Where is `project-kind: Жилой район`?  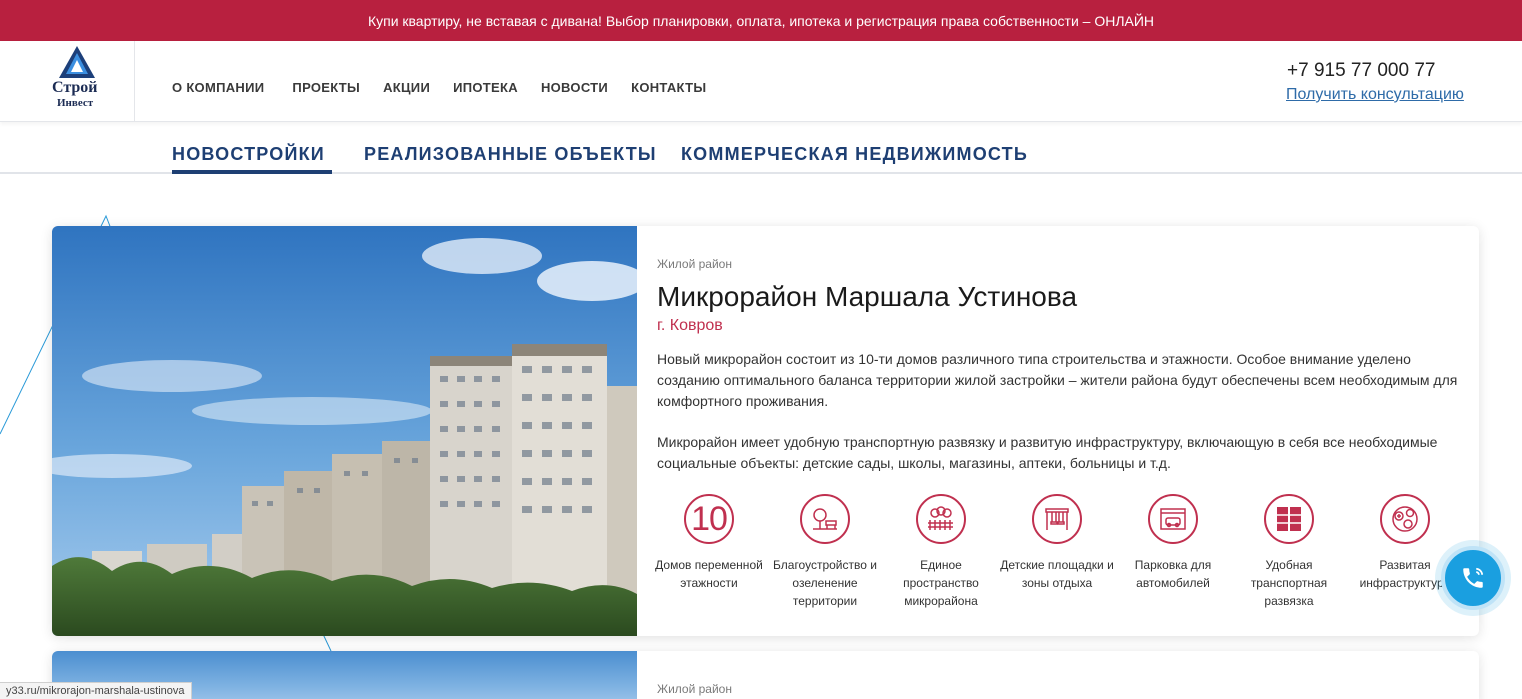
project-kind: Жилой район is located at coordinates (694, 264).